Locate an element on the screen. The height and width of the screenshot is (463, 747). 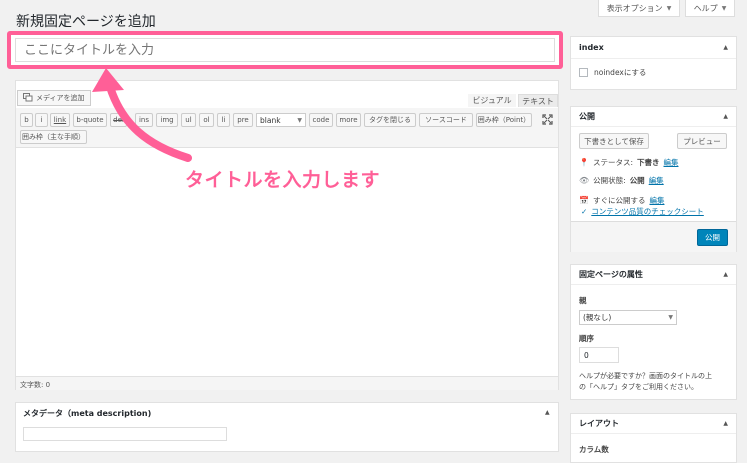
status-value: 下書き is located at coordinates (648, 162).